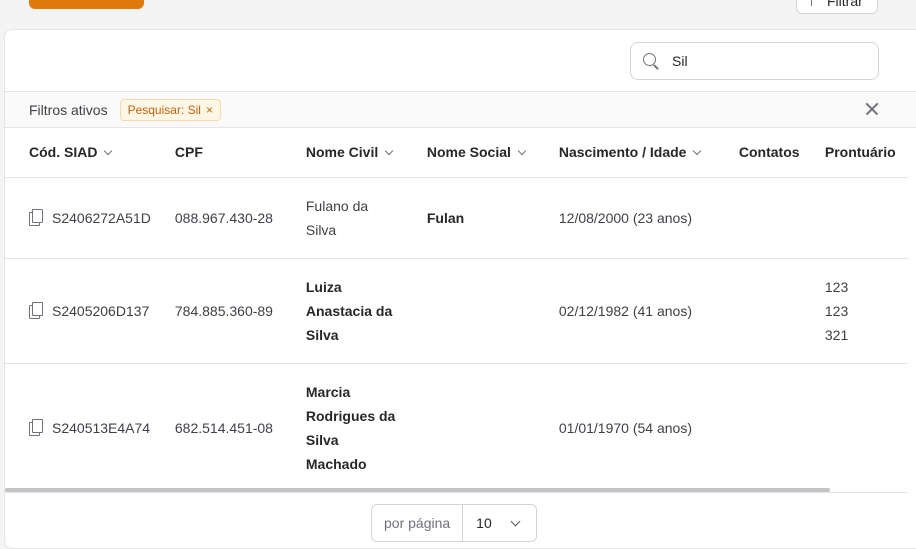 The width and height of the screenshot is (916, 549). What do you see at coordinates (84, 218) in the screenshot?
I see `code-cell: S2406272A51D` at bounding box center [84, 218].